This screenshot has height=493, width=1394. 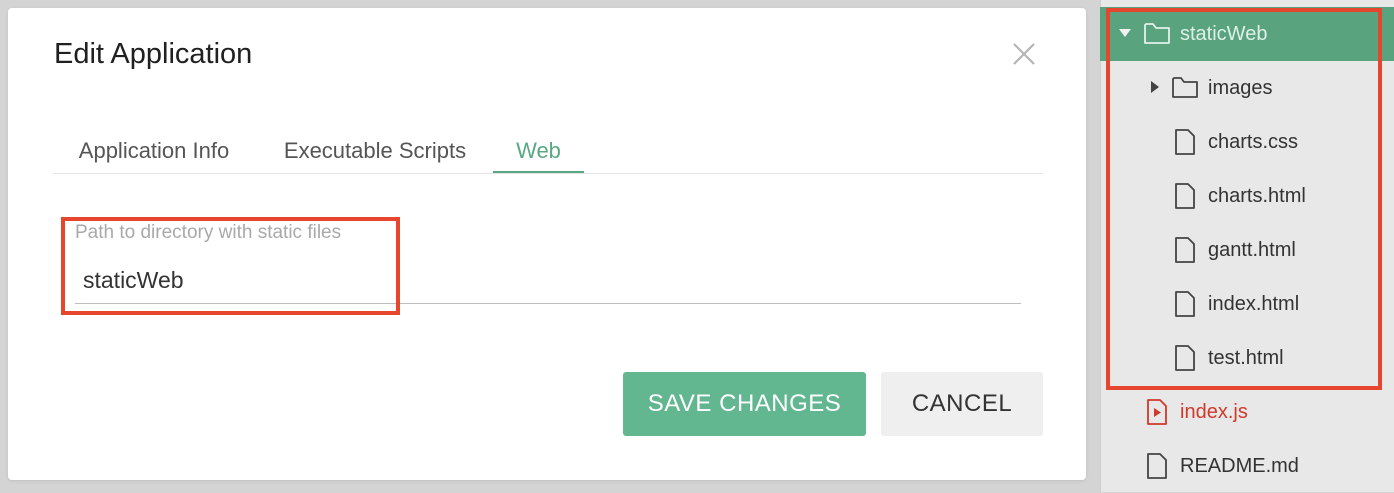 What do you see at coordinates (1224, 34) in the screenshot?
I see `tree-item-label: staticWeb` at bounding box center [1224, 34].